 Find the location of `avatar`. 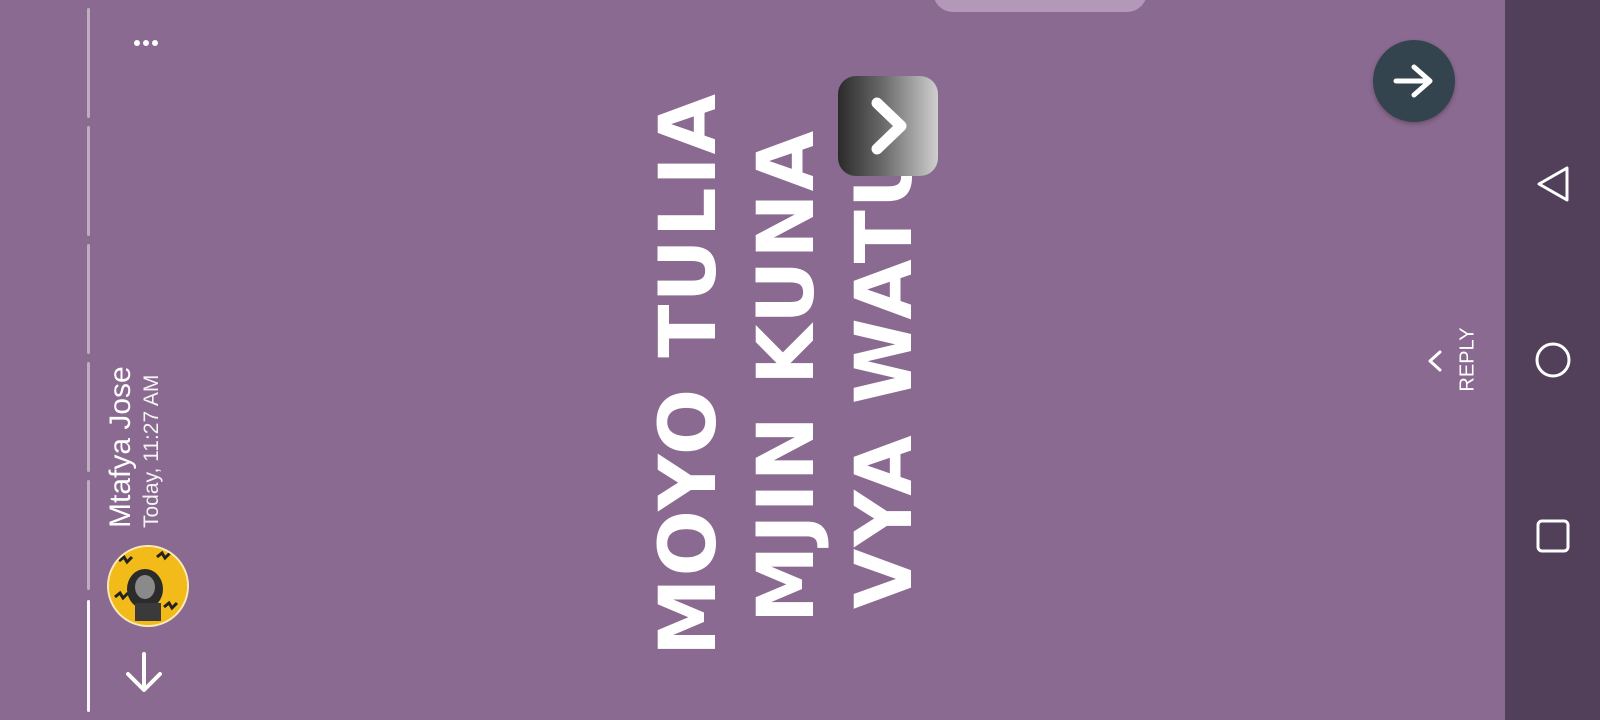

avatar is located at coordinates (148, 586).